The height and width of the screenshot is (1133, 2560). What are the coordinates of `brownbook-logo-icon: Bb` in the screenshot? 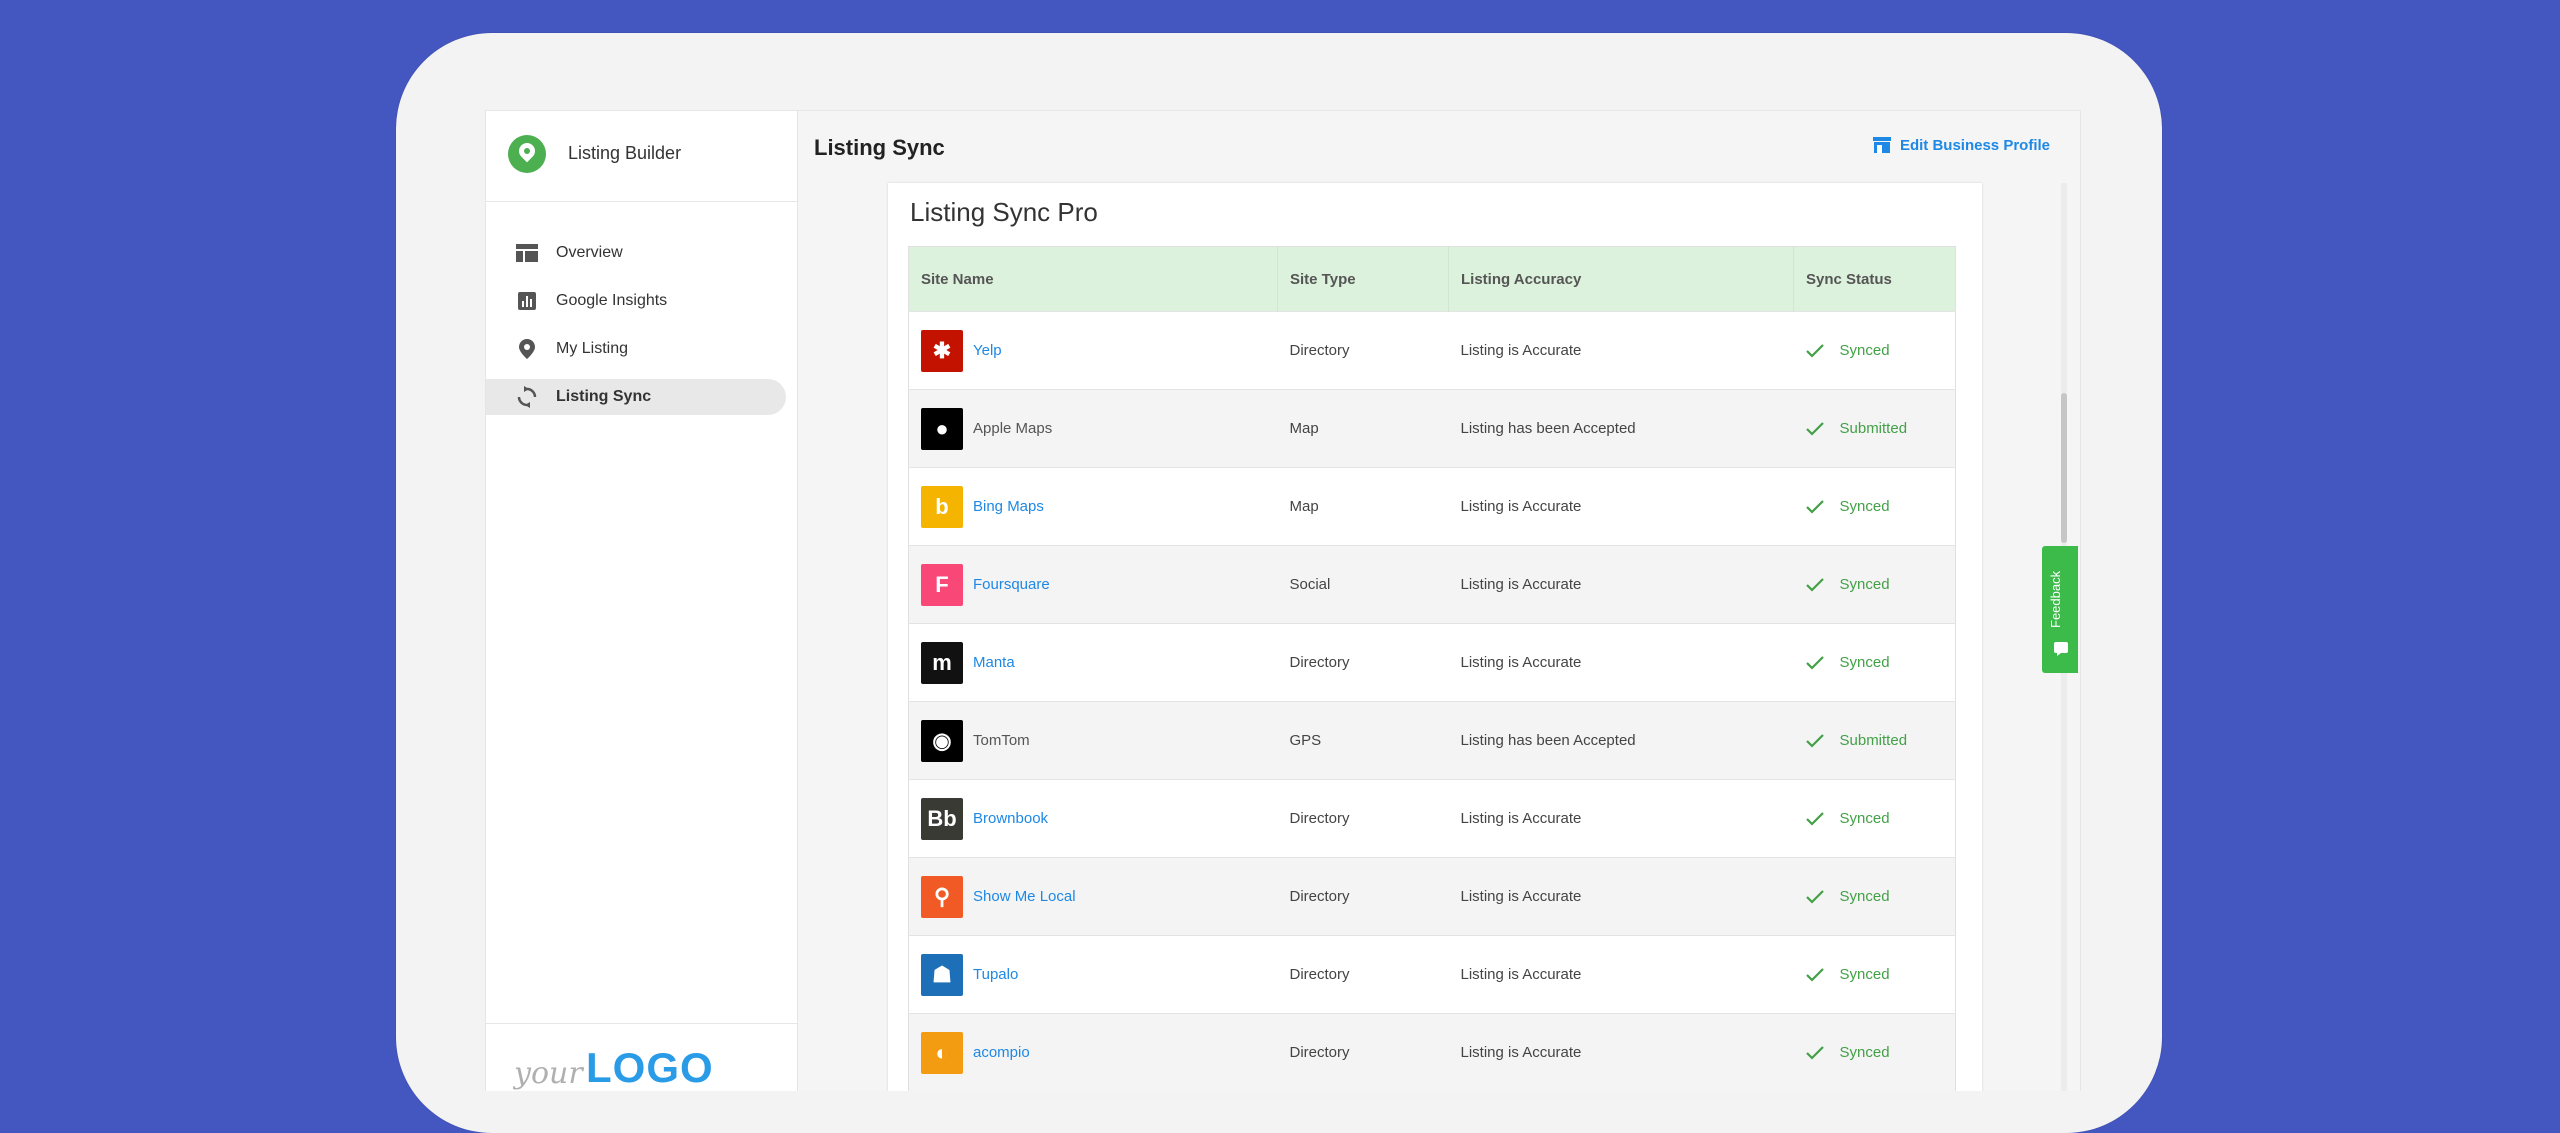 It's located at (942, 818).